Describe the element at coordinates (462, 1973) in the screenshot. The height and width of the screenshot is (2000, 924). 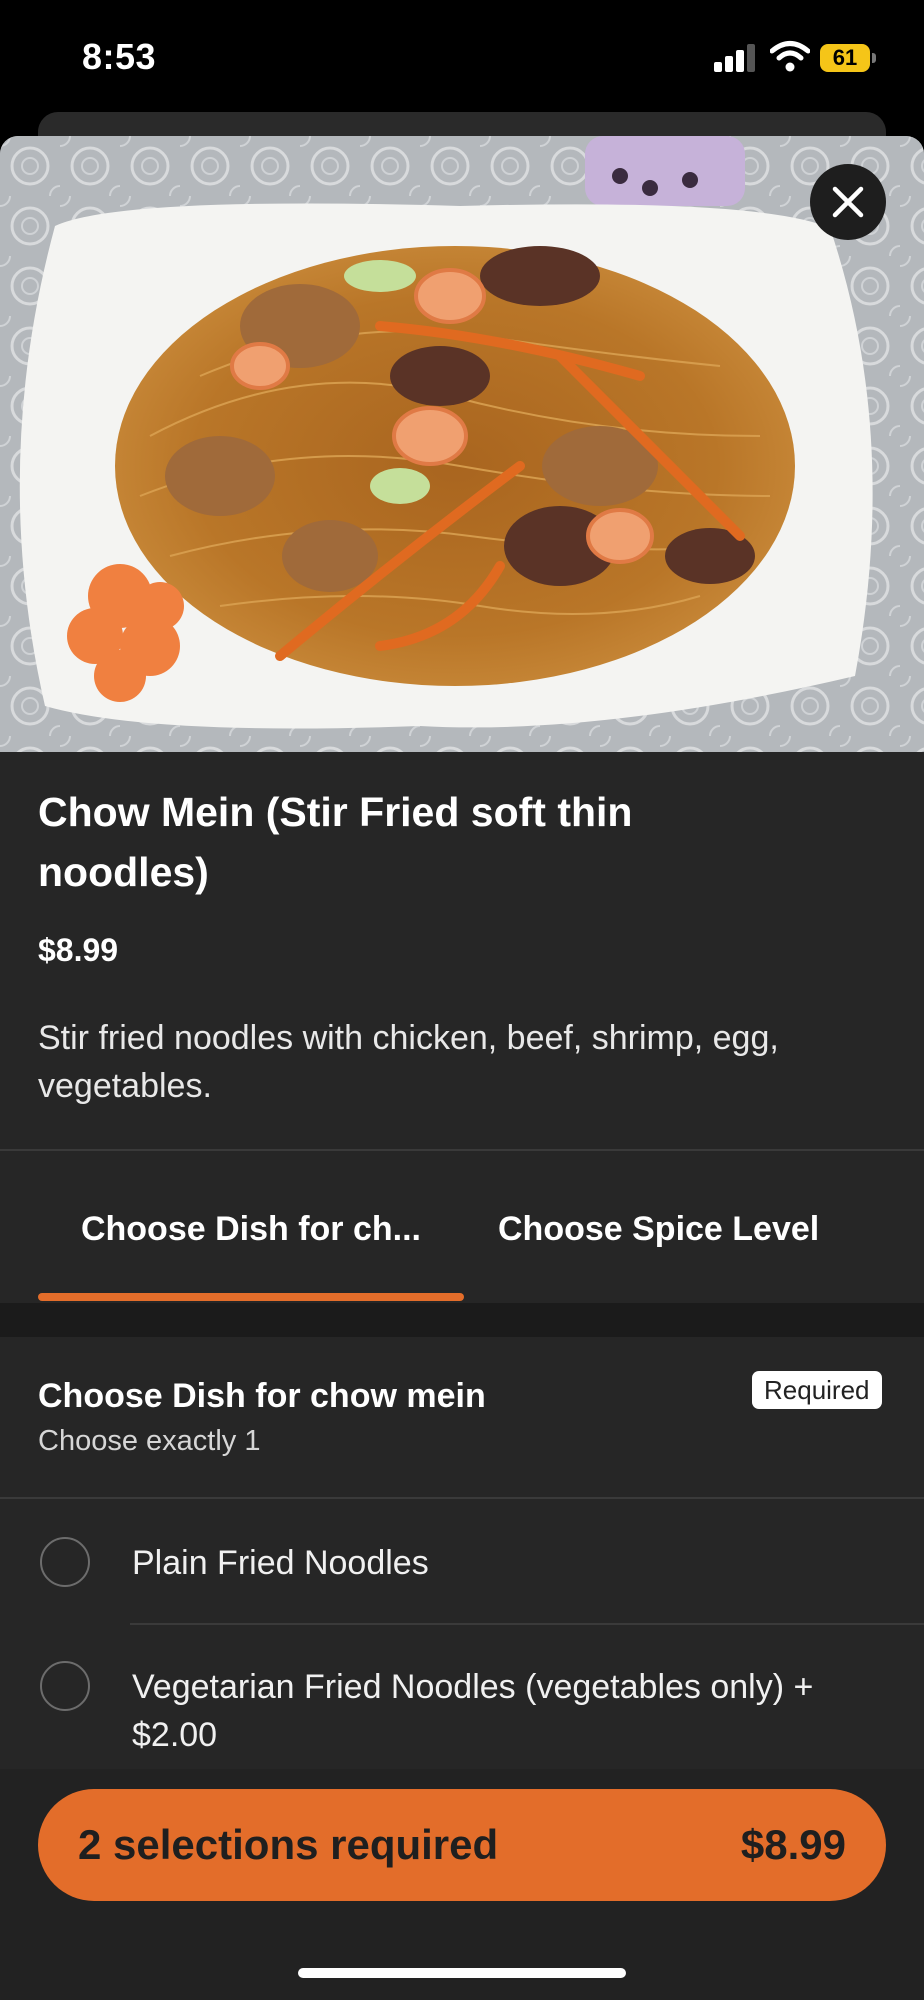
I see `home-indicator` at that location.